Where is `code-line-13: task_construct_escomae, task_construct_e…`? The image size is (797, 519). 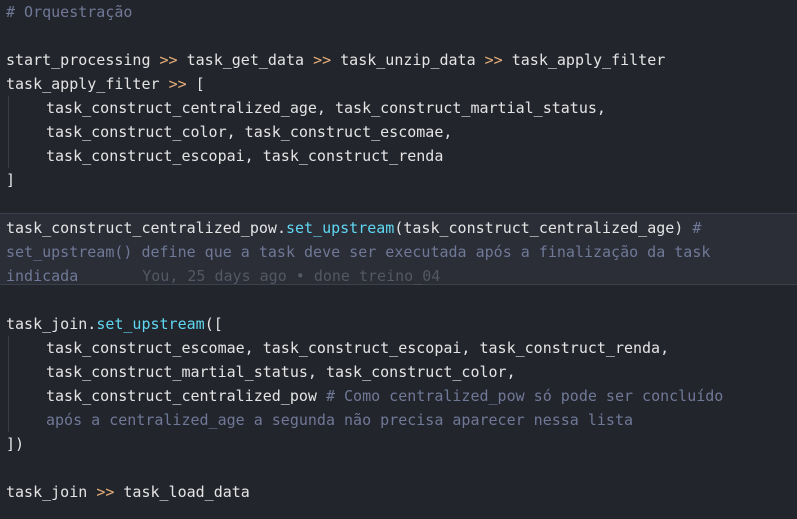
code-line-13: task_construct_escomae, task_construct_e… is located at coordinates (337, 348).